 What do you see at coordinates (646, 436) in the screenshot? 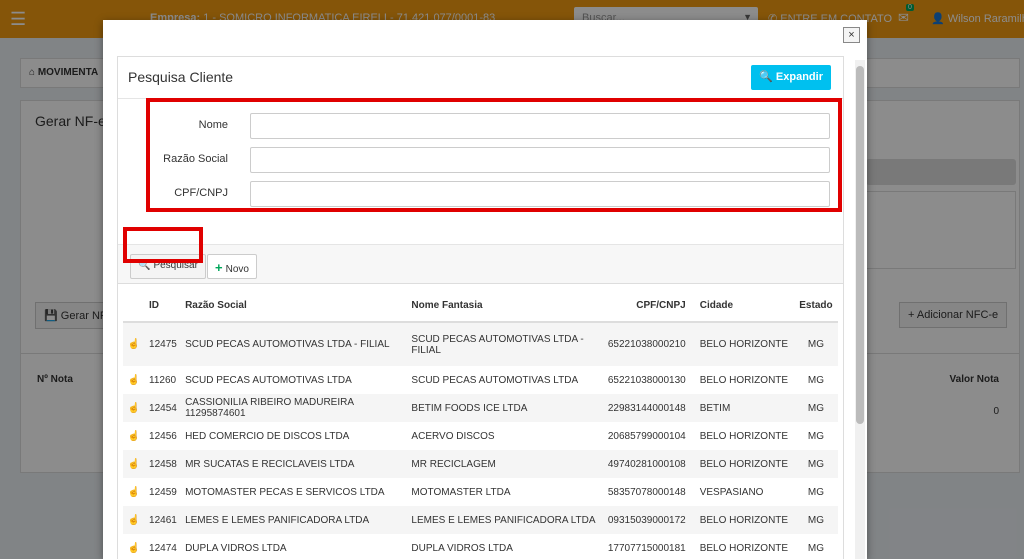
I see `cell-cpf: 20685799000104` at bounding box center [646, 436].